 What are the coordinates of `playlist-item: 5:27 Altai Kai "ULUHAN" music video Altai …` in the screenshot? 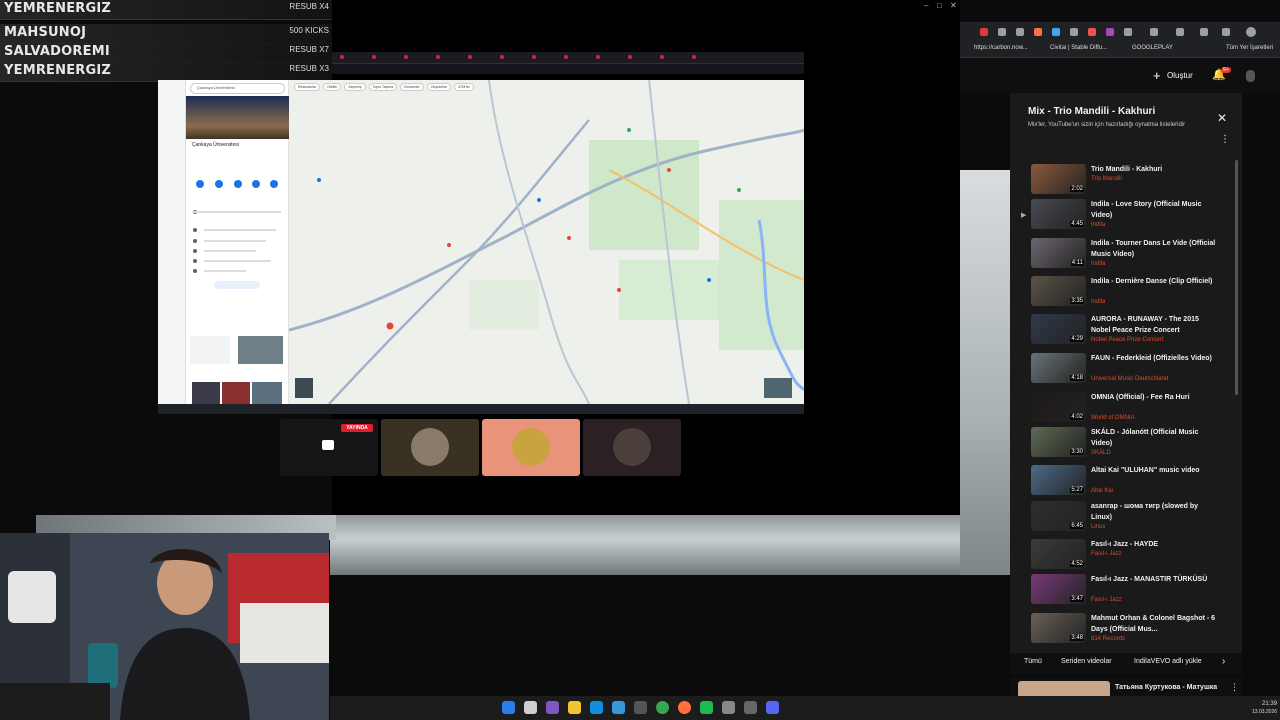 It's located at (1126, 482).